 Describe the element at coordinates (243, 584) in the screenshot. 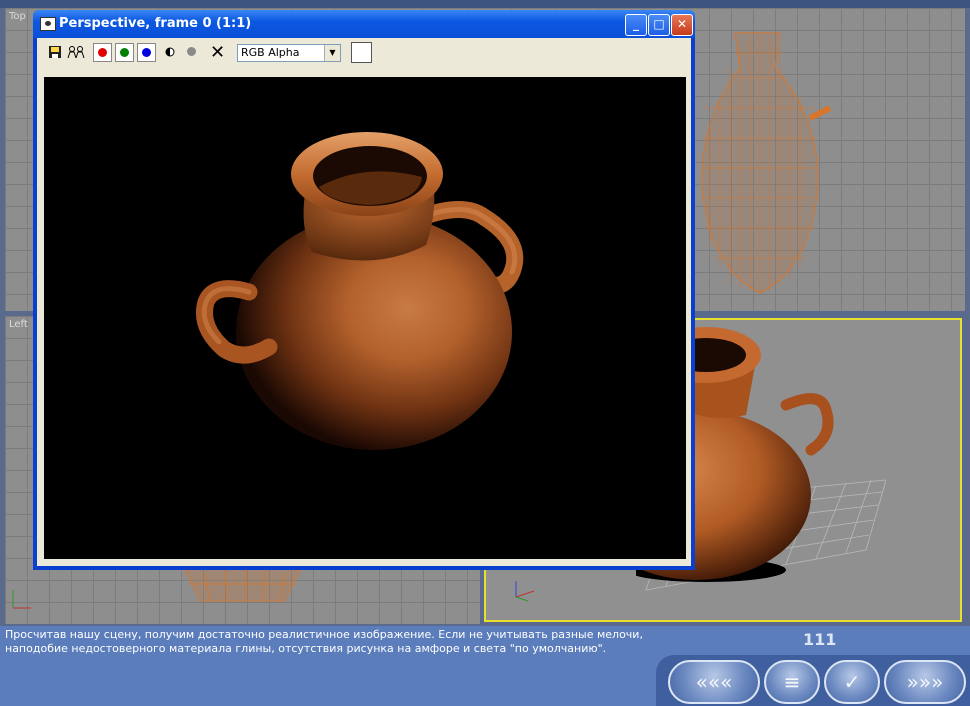

I see `vase-wireframe-left` at that location.